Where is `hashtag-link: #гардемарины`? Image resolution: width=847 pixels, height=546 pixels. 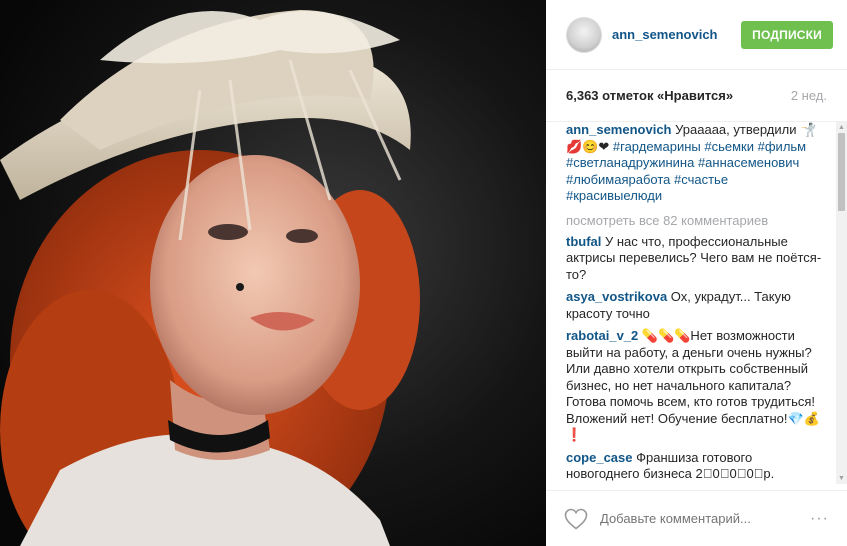
hashtag-link: #гардемарины is located at coordinates (657, 146).